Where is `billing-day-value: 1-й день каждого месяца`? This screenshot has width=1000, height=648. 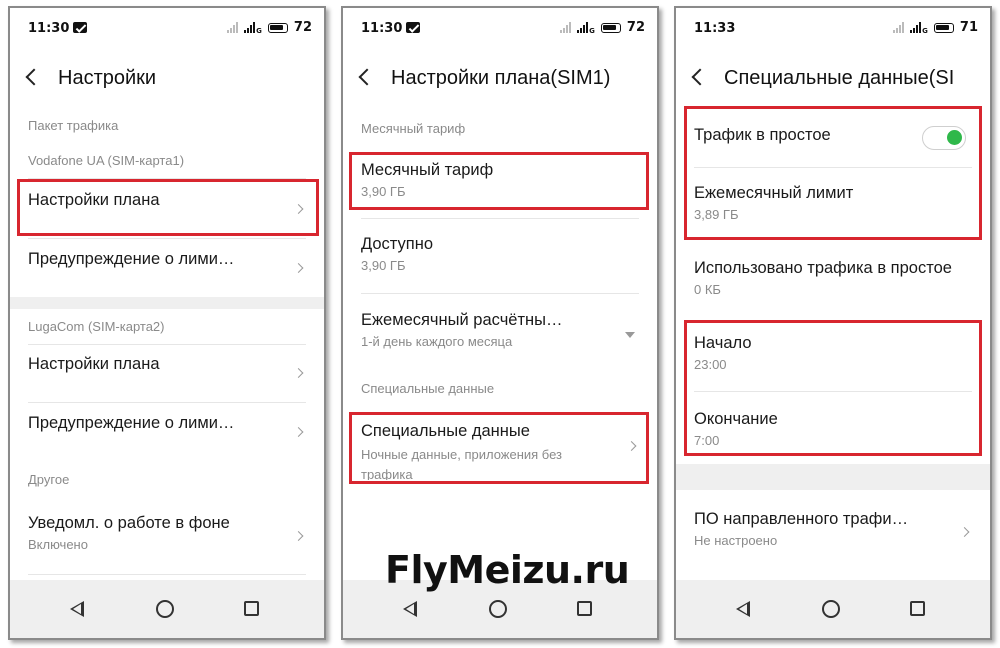
billing-day-value: 1-й день каждого месяца is located at coordinates (437, 341).